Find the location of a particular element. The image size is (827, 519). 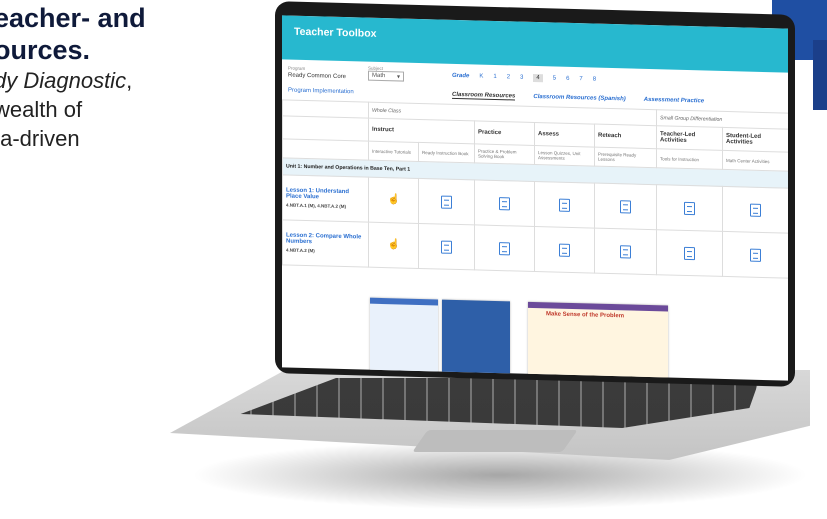

program-control: Program Ready Common Core is located at coordinates (317, 73).